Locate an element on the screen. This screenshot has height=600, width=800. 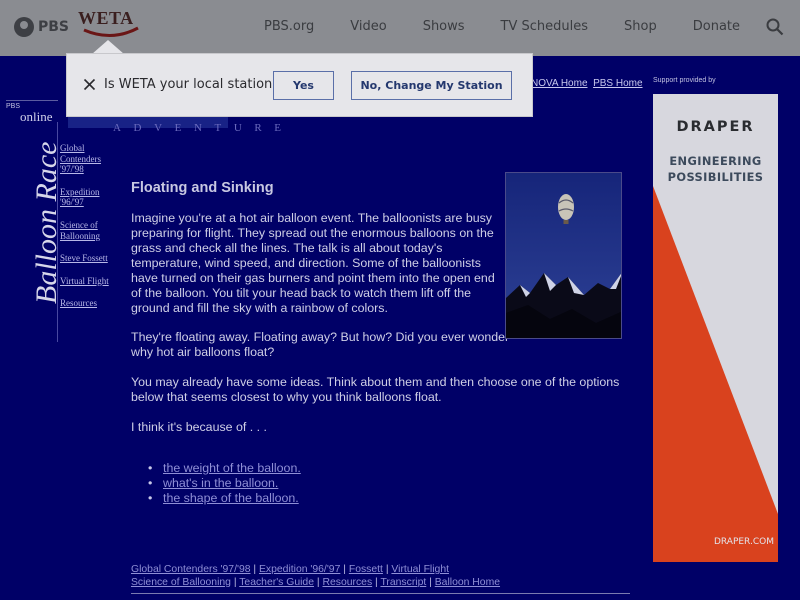
ad-url: DRAPER.COM is located at coordinates (743, 542).